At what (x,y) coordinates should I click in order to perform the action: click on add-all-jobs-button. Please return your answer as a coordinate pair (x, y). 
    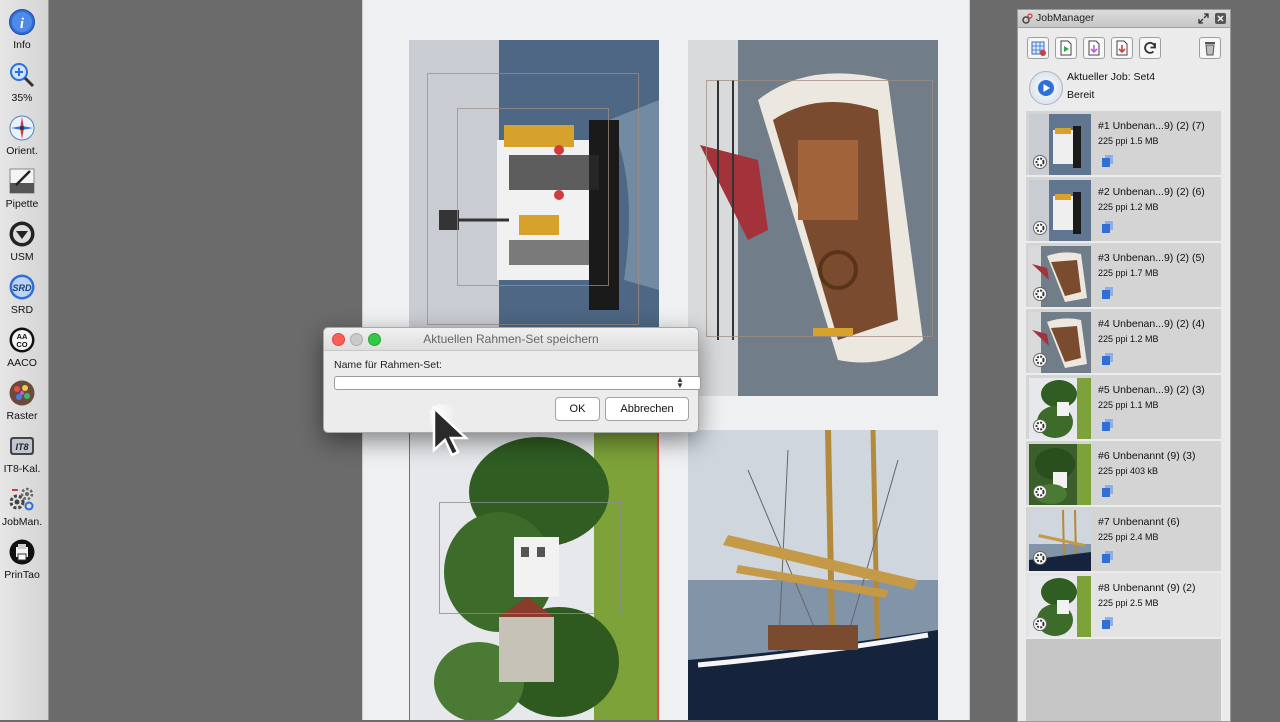
    Looking at the image, I should click on (1038, 48).